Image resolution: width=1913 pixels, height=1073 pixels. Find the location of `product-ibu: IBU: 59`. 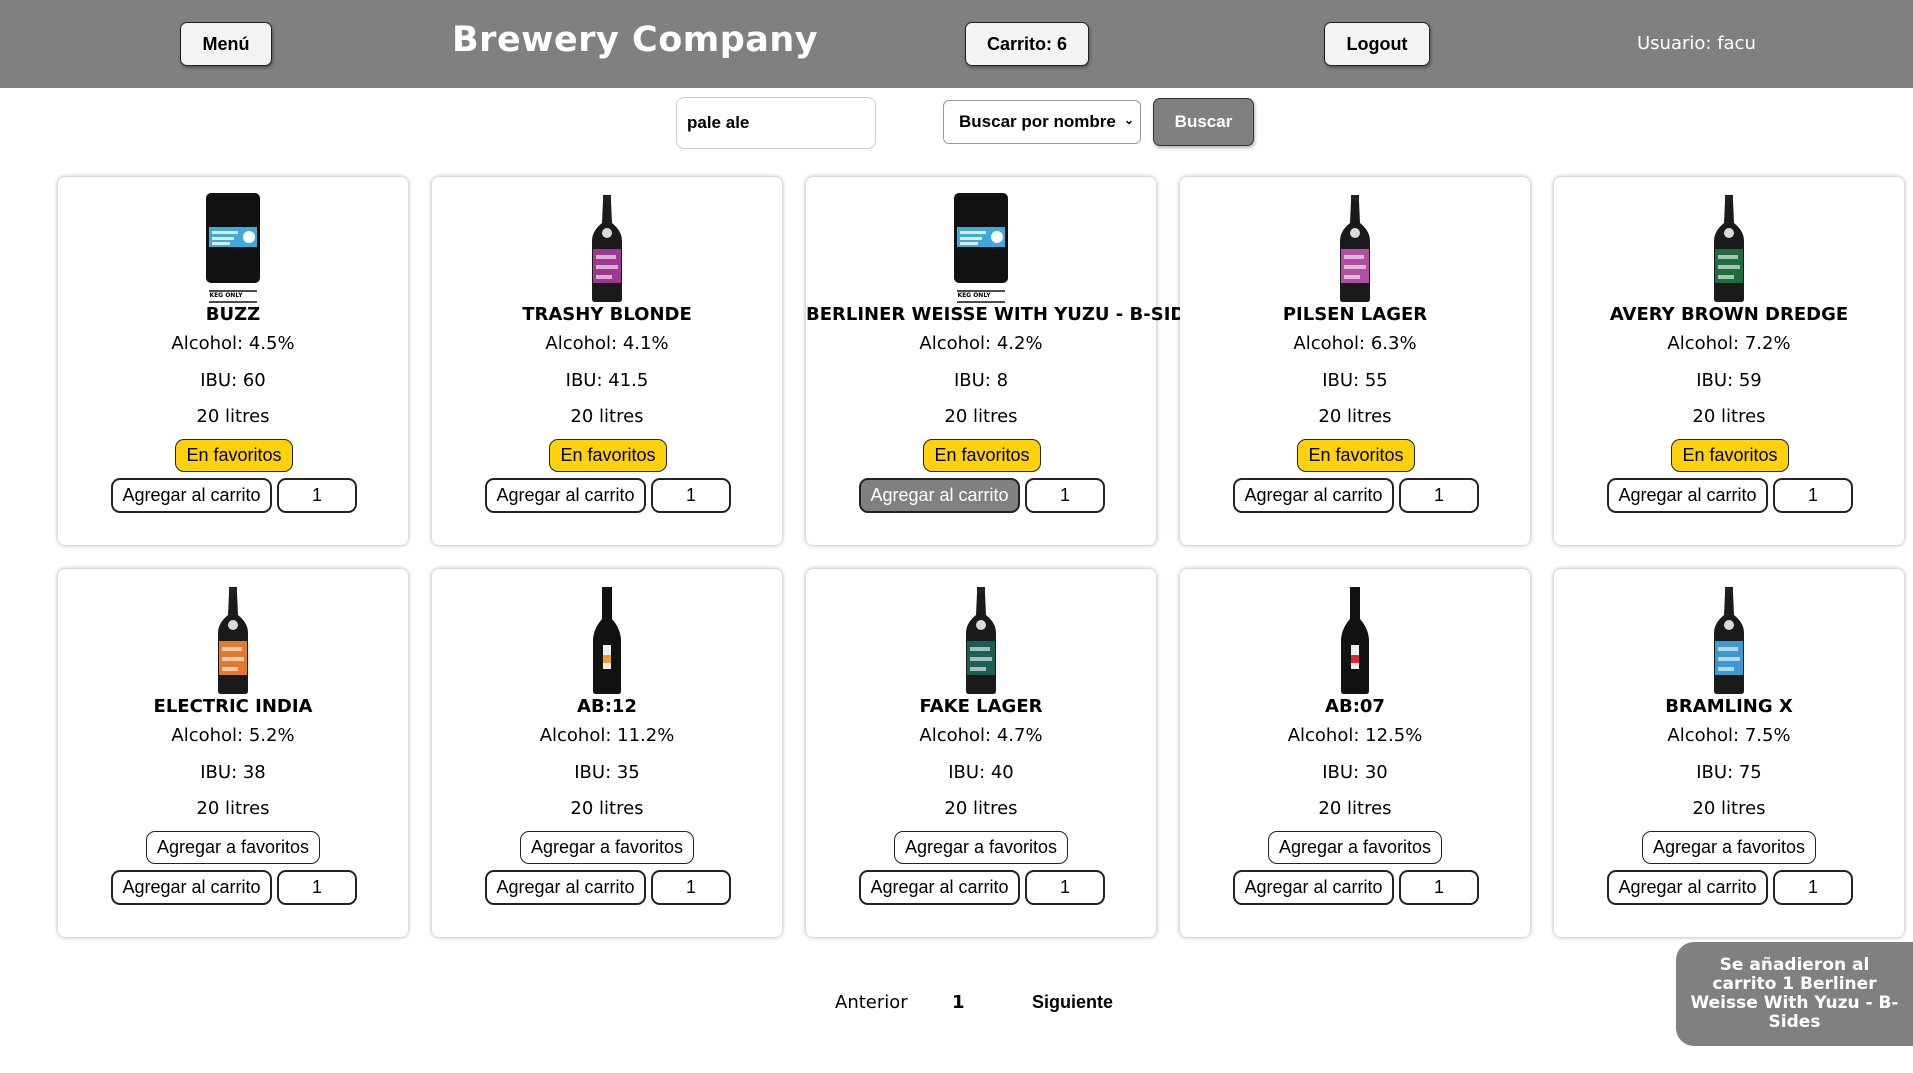

product-ibu: IBU: 59 is located at coordinates (1729, 380).